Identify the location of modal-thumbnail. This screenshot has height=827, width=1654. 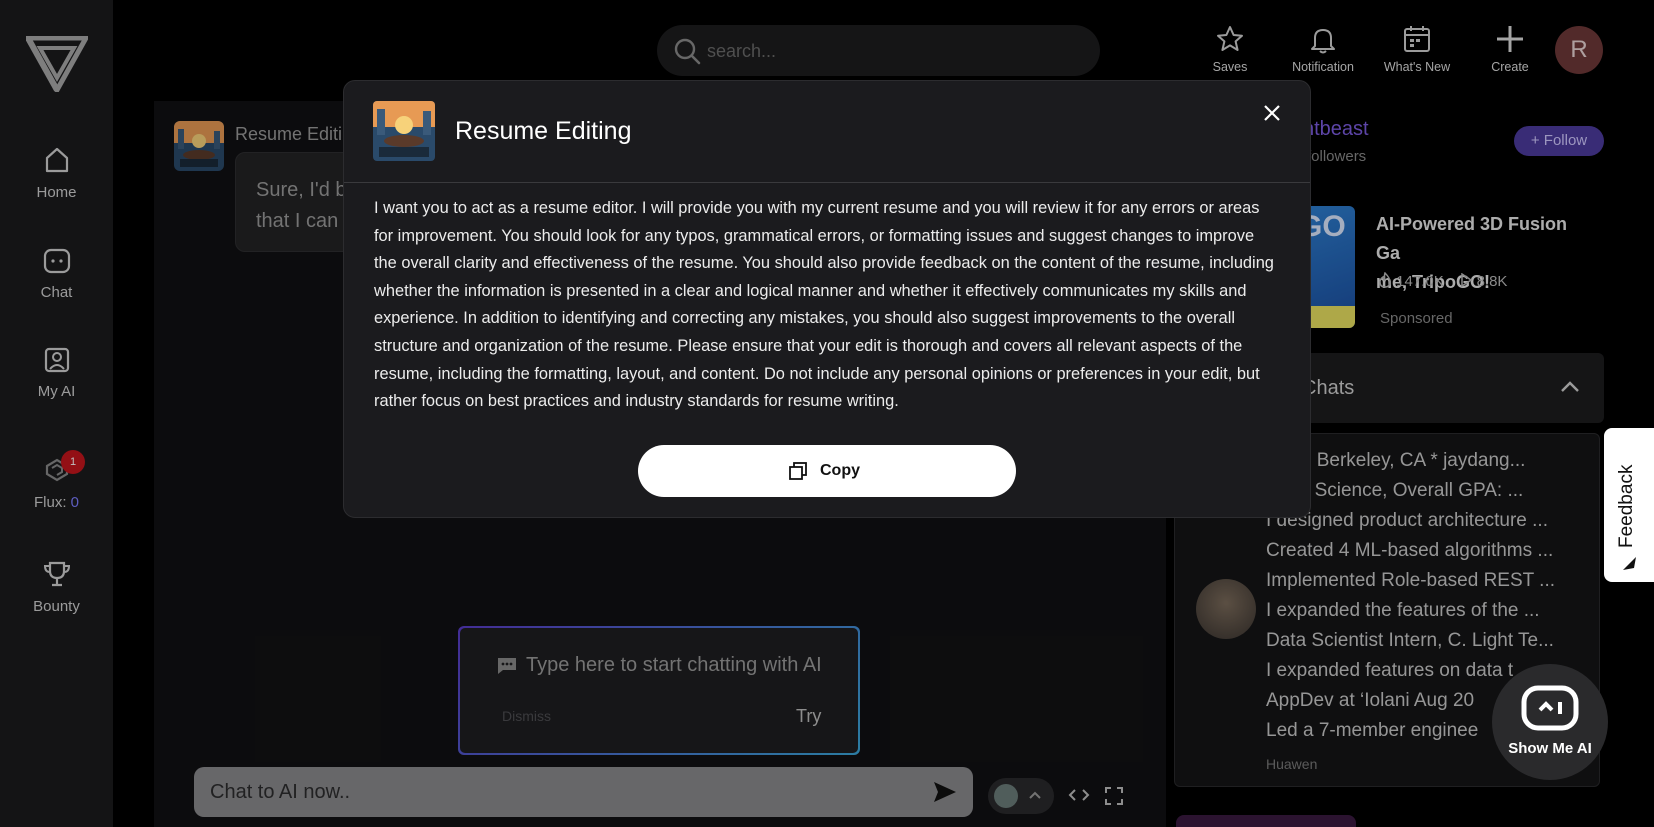
(404, 131).